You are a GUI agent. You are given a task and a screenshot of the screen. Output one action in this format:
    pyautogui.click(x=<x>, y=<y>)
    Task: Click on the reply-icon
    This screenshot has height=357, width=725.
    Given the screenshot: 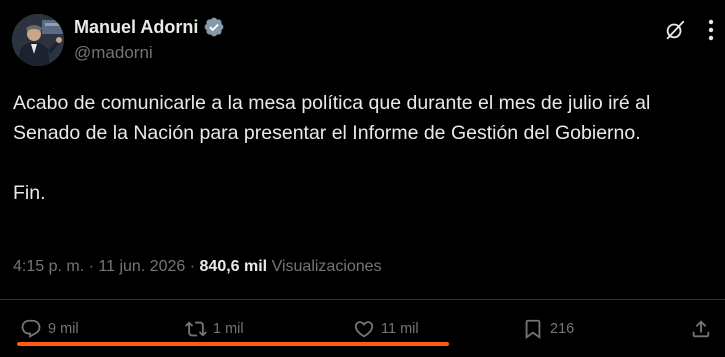 What is the action you would take?
    pyautogui.click(x=31, y=328)
    